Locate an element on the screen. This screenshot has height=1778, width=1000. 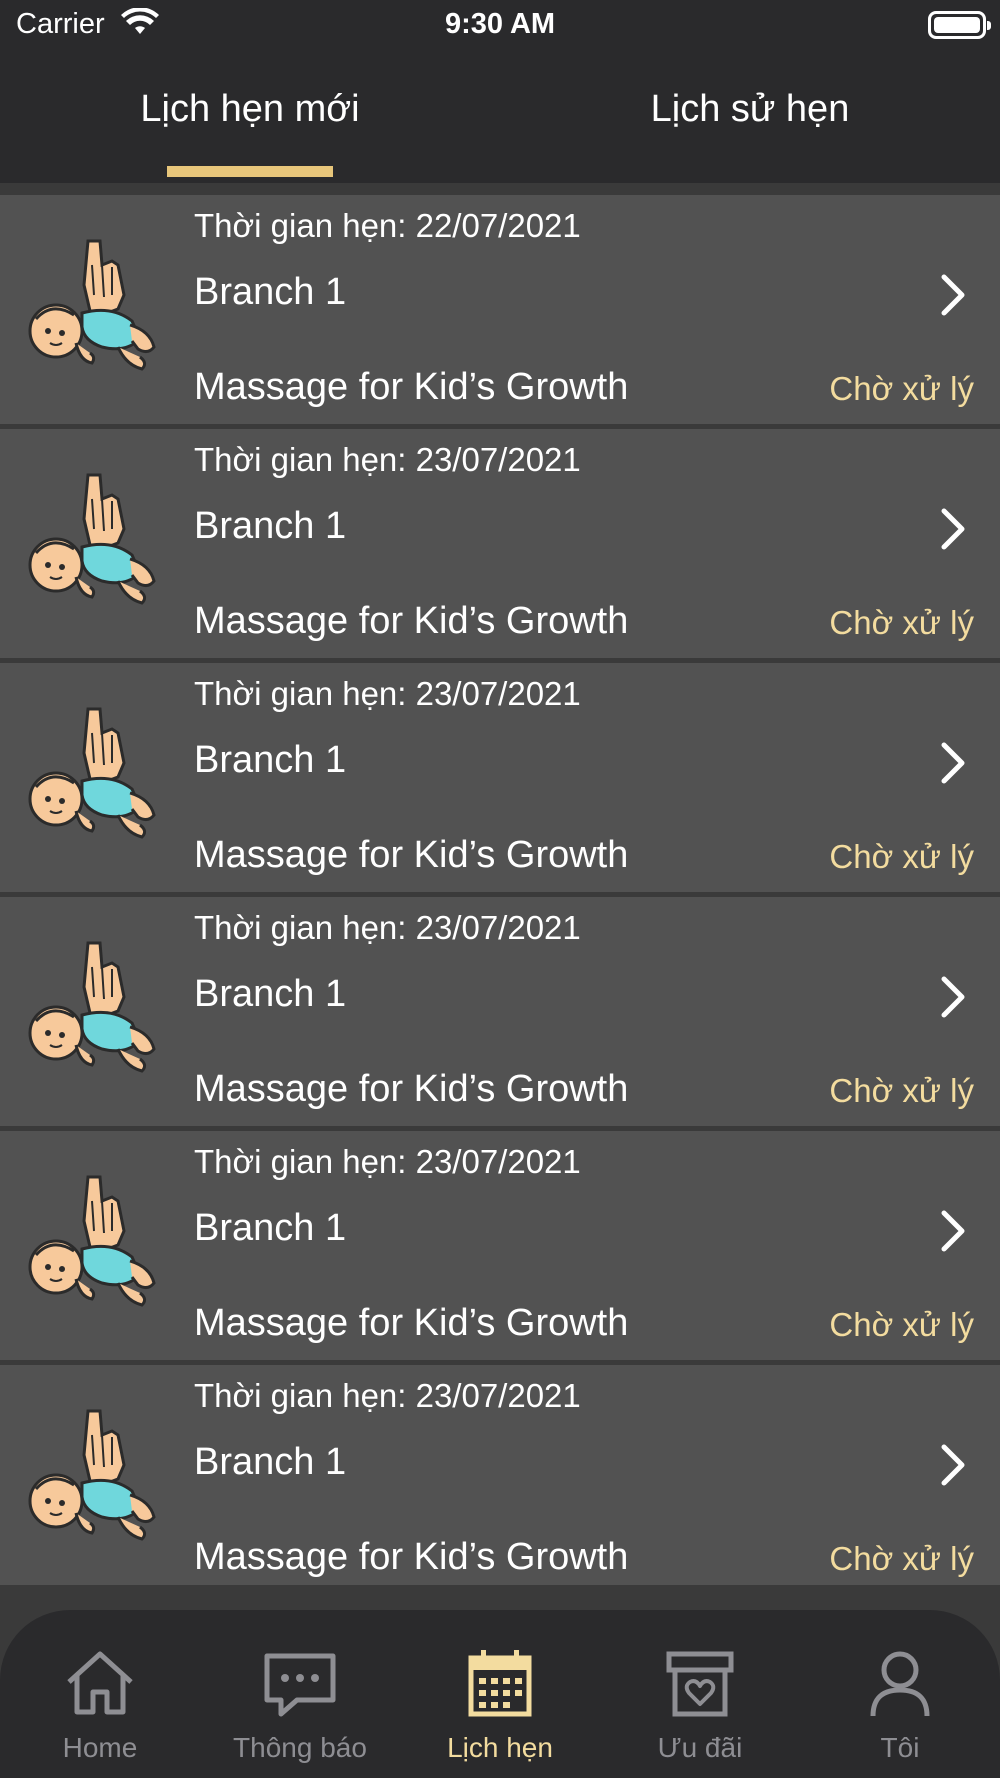
tabbar-appointments: Lịch hẹn is located at coordinates (500, 1694).